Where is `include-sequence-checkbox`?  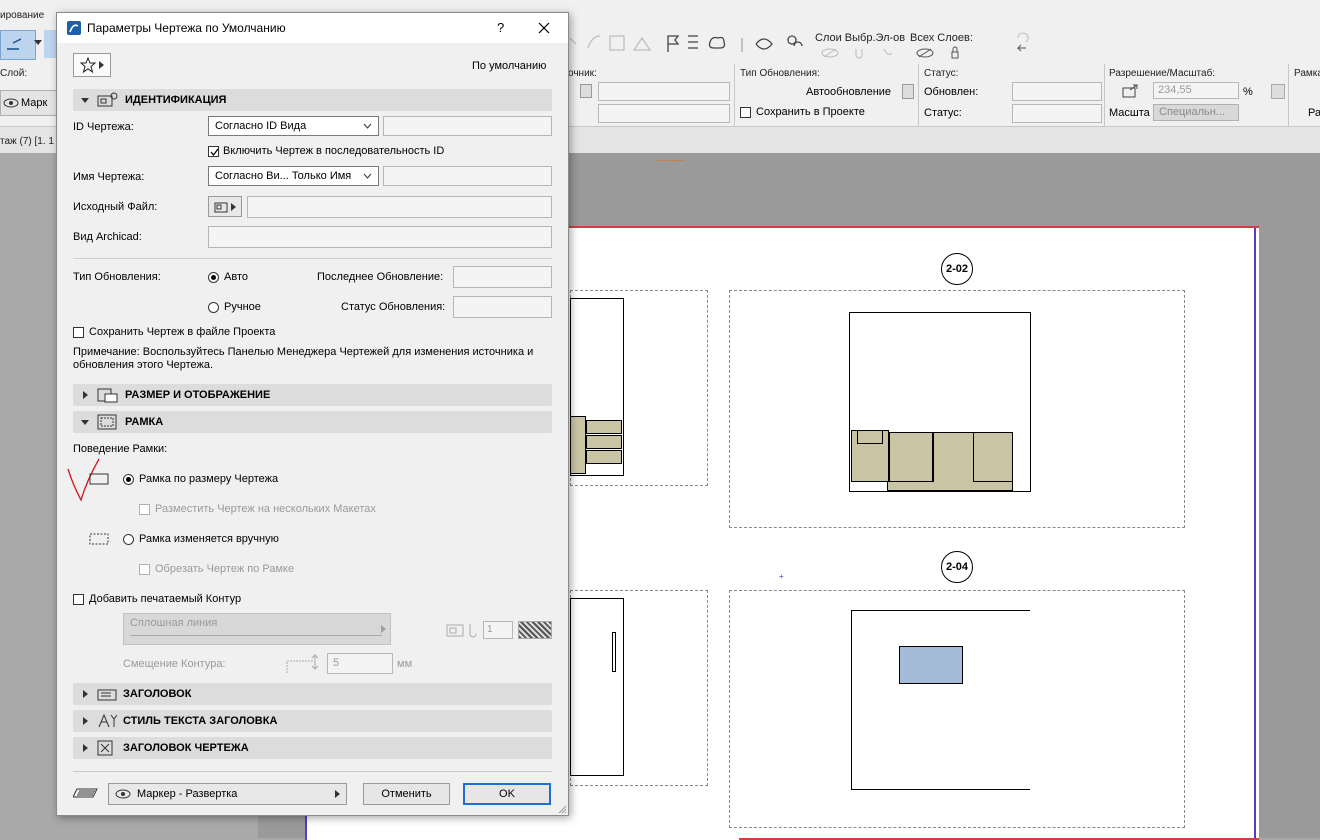
include-sequence-checkbox is located at coordinates (213, 151).